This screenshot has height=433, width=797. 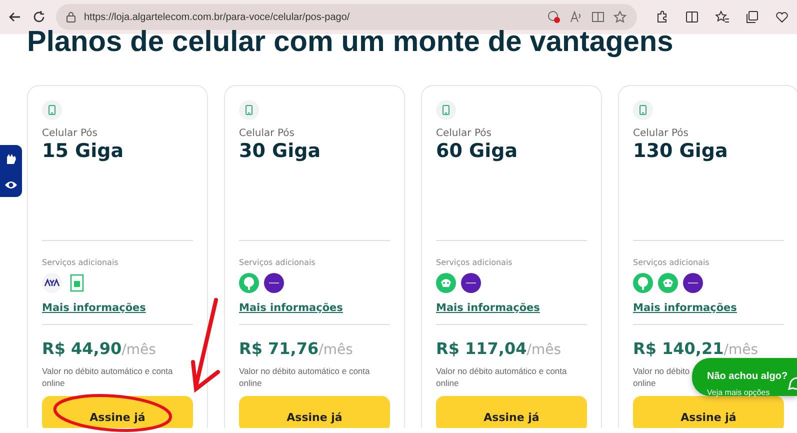 I want to click on favorites-icon, so click(x=722, y=17).